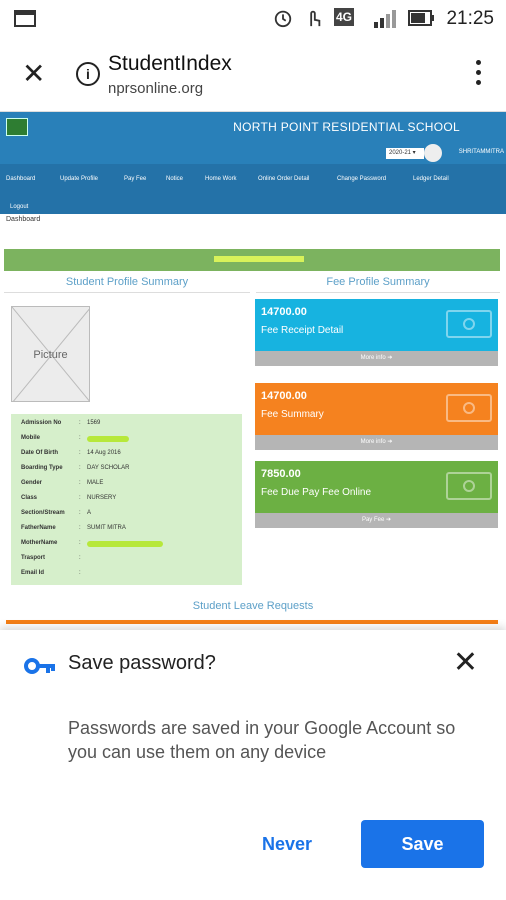 This screenshot has height=900, width=506. I want to click on breadcrumb: Dashboard, so click(23, 219).